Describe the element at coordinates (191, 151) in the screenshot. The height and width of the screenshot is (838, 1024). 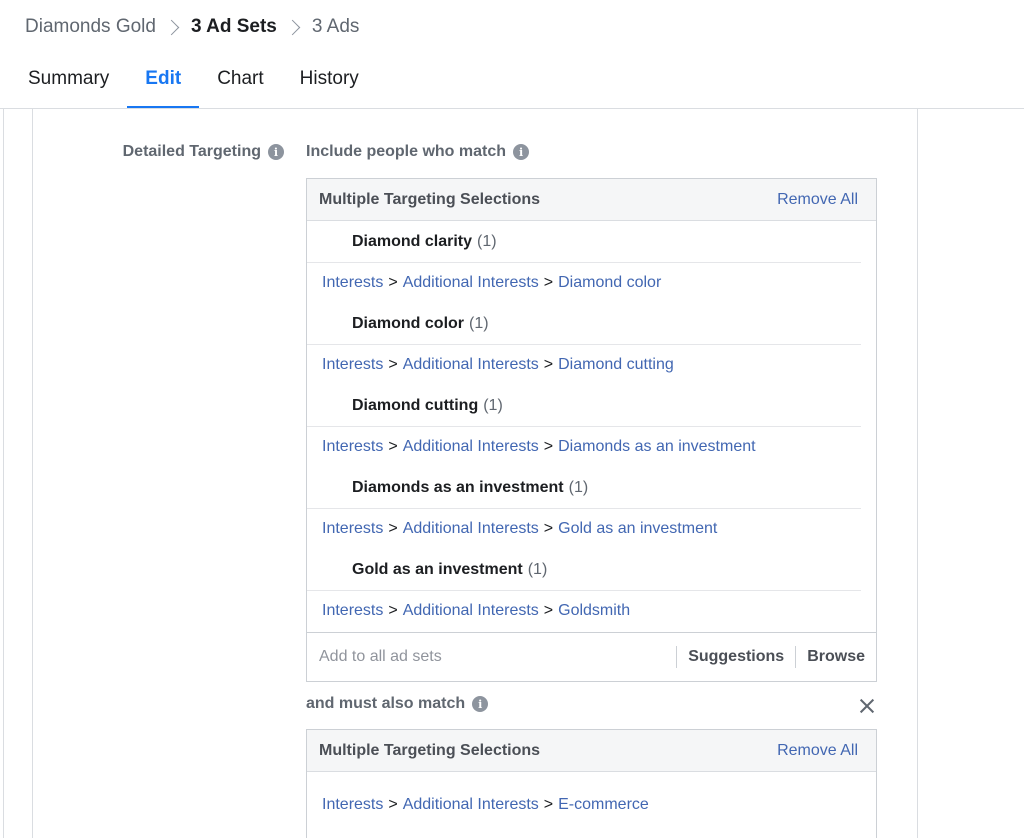
I see `detailed-targeting-text: Detailed Targeting` at that location.